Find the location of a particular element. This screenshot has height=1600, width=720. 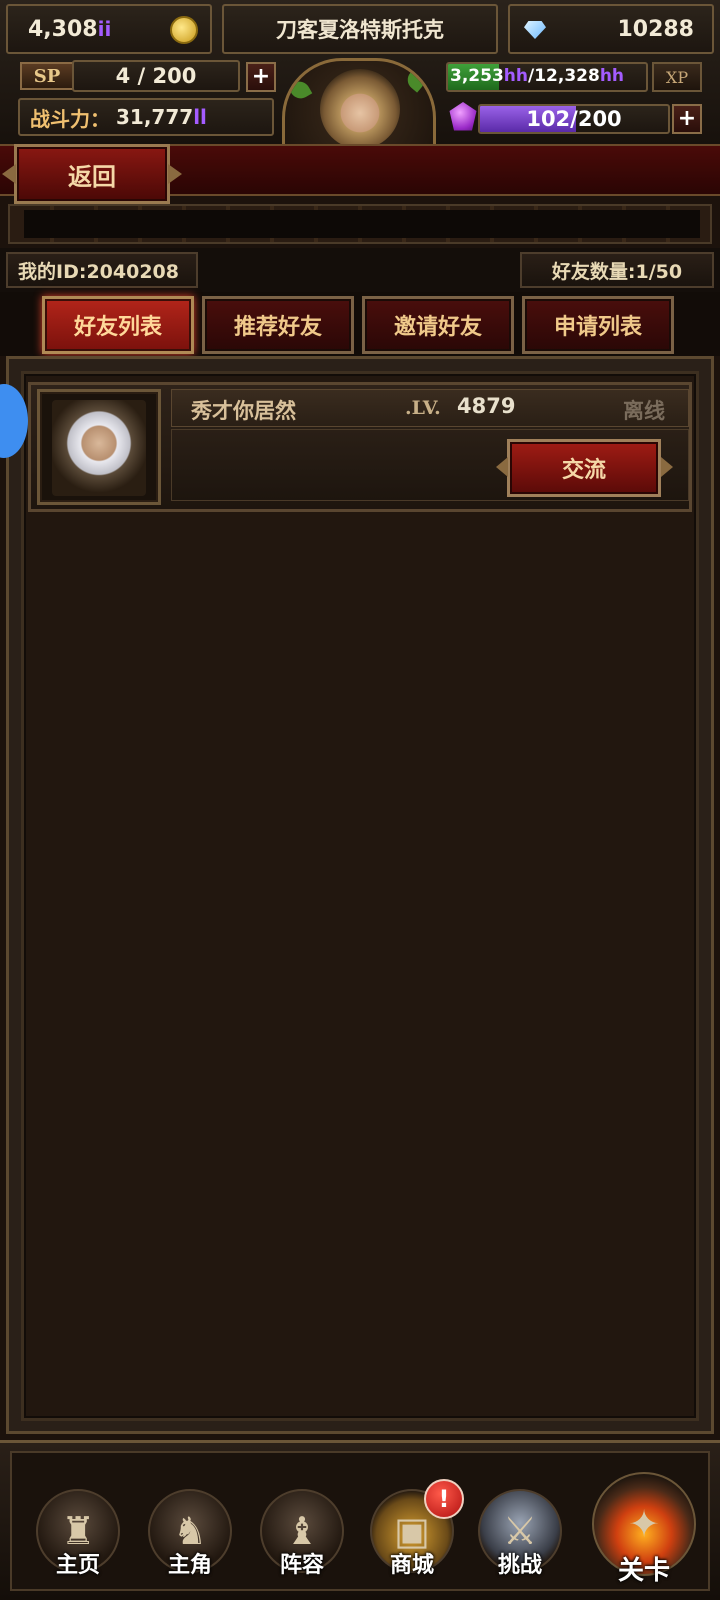

friend-avatar-frame is located at coordinates (99, 447).